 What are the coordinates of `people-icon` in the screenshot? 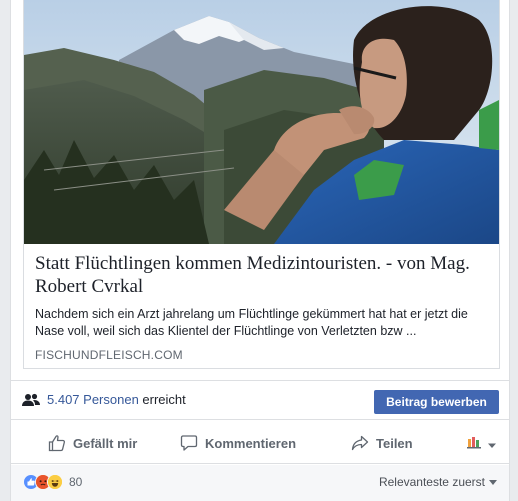 It's located at (31, 400).